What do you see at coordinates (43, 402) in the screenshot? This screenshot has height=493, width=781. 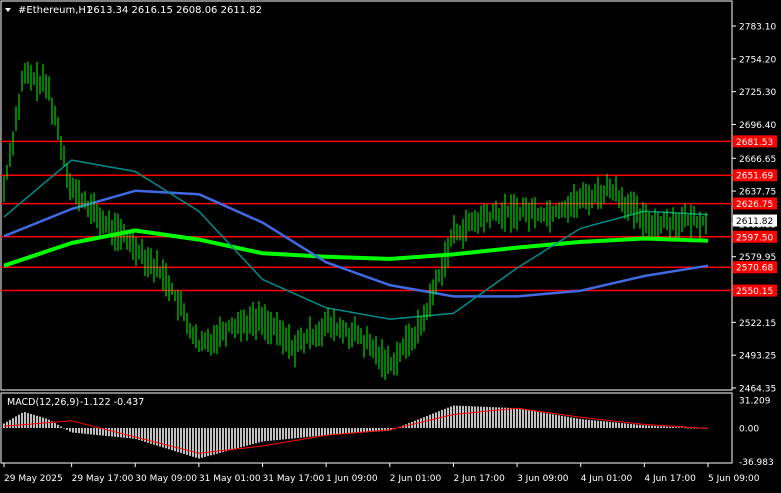 I see `macd-label: MACD(12,26,9)` at bounding box center [43, 402].